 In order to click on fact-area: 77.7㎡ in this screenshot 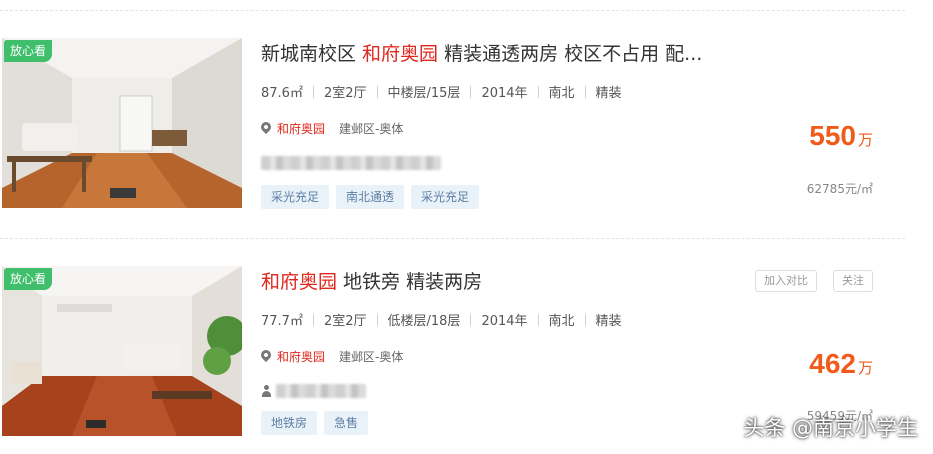, I will do `click(282, 321)`.